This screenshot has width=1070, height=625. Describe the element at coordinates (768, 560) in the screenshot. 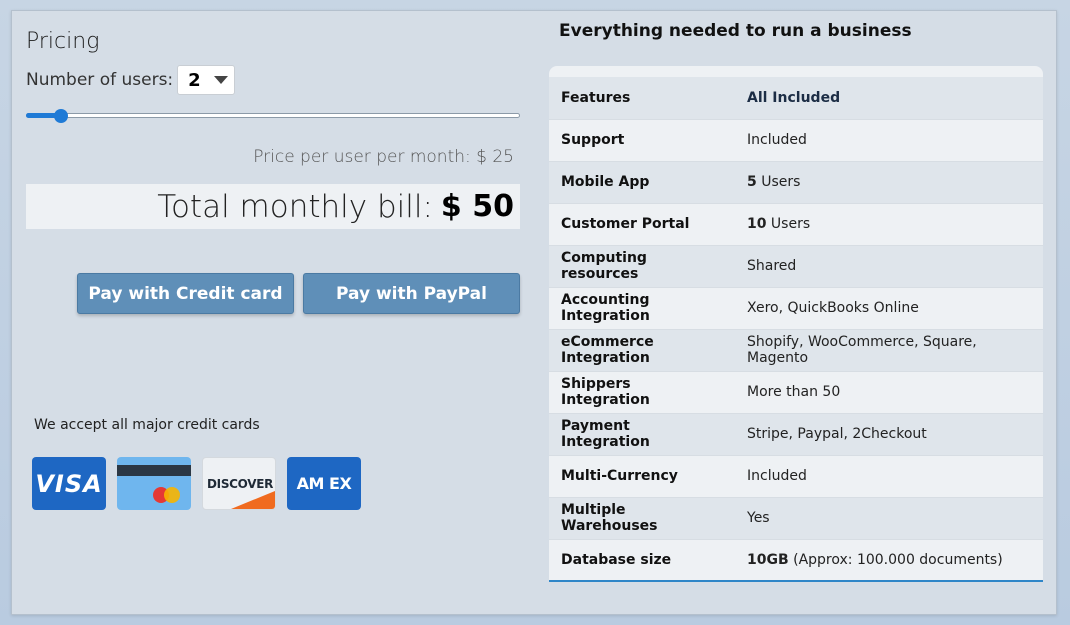

I see `feature-value-bold: 10GB` at that location.